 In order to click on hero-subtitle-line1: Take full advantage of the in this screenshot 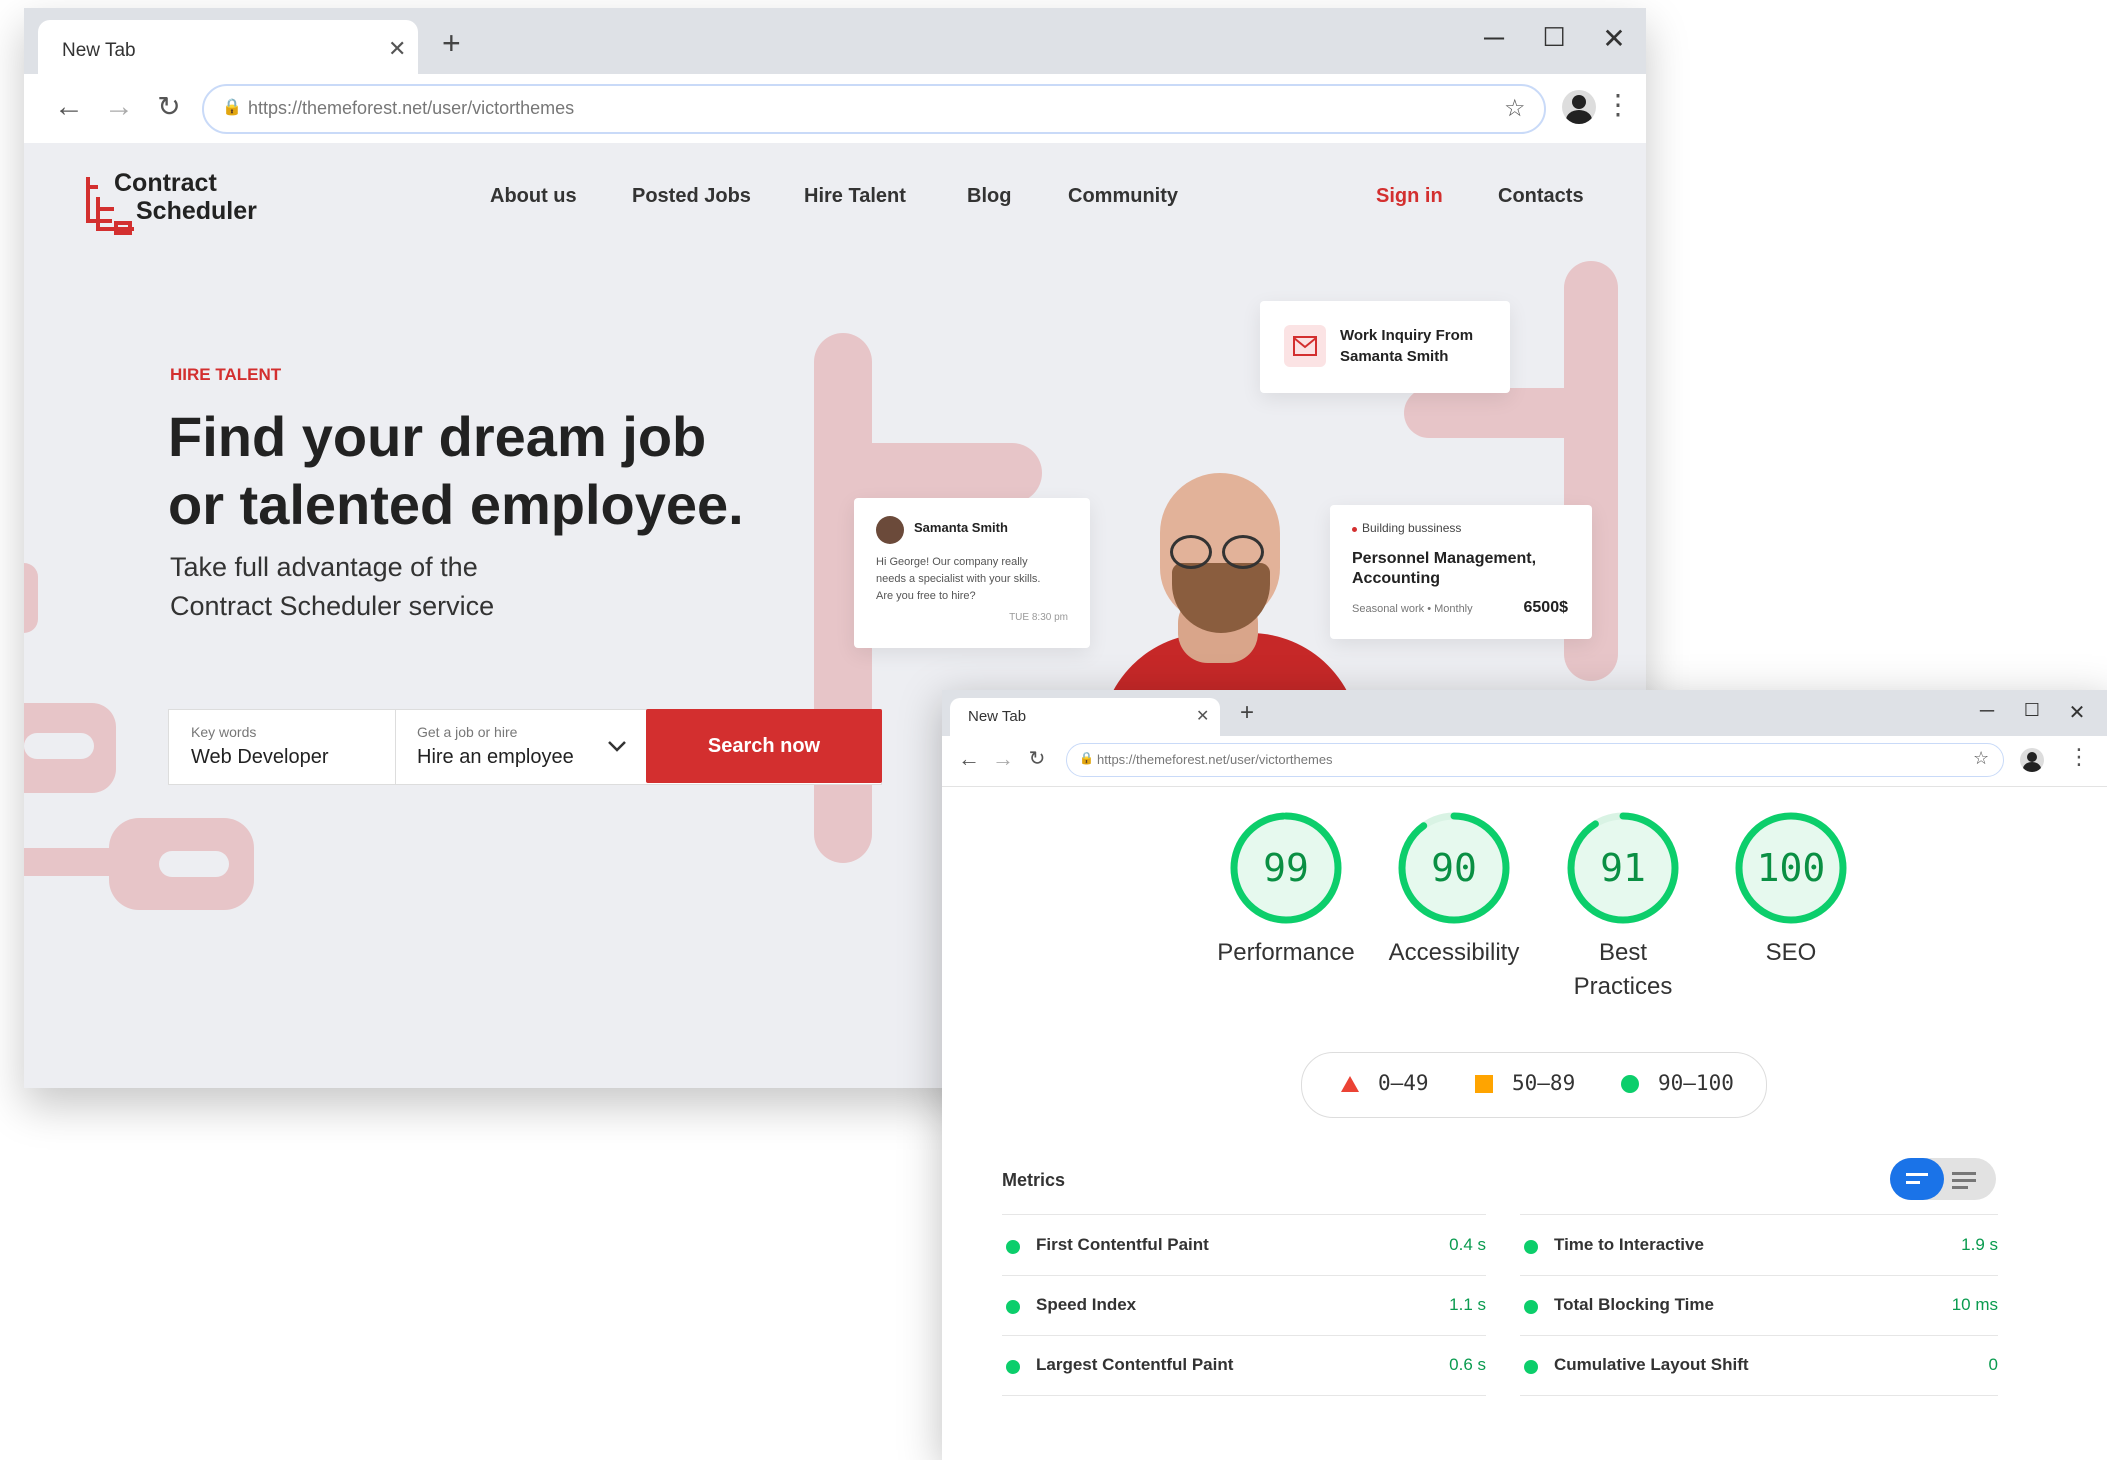, I will do `click(324, 567)`.